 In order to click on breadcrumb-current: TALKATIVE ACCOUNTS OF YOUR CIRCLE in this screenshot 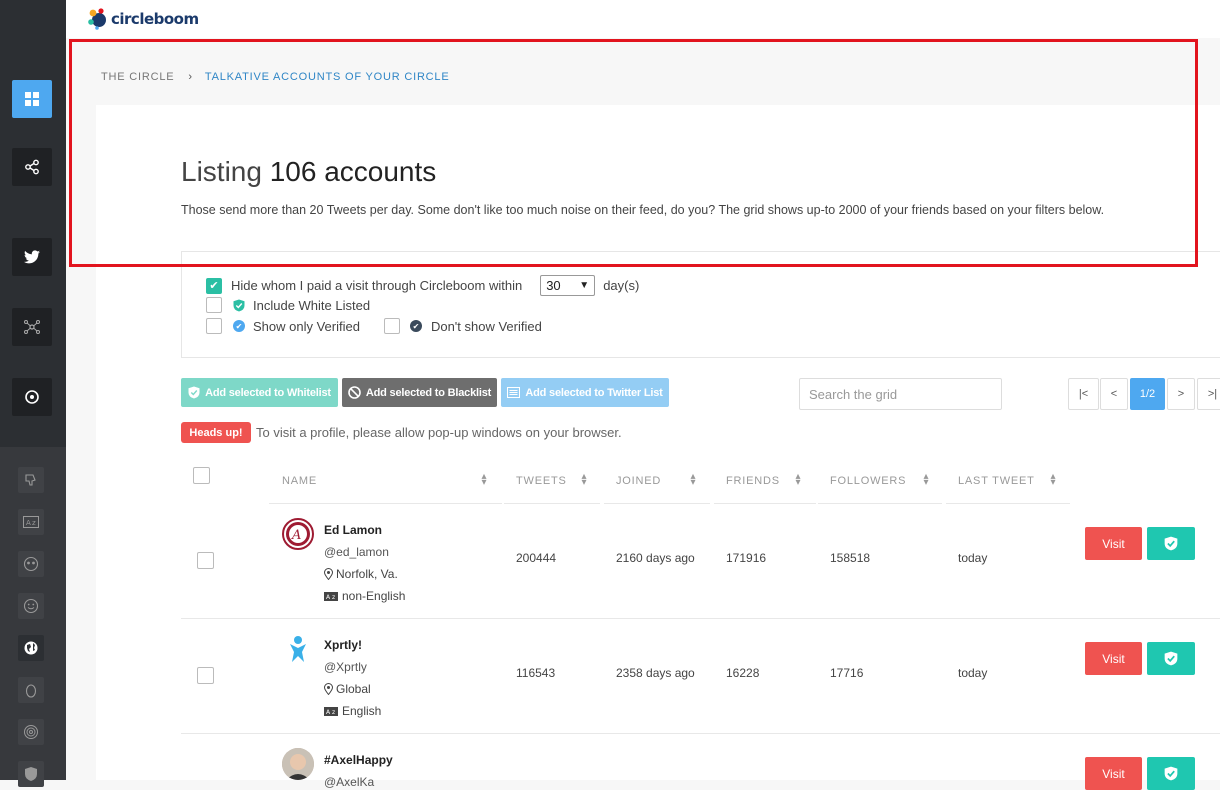, I will do `click(327, 77)`.